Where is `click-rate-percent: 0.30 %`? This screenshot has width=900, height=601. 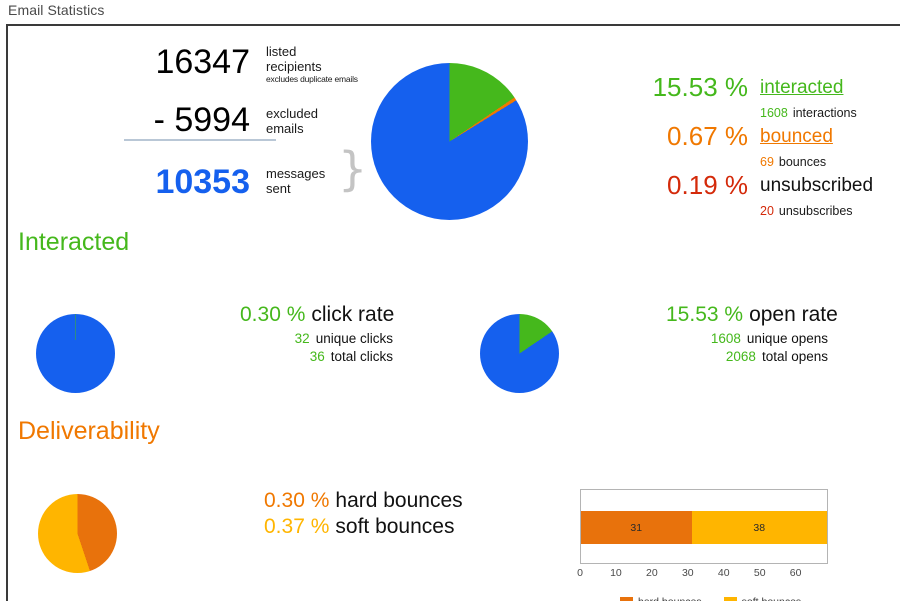
click-rate-percent: 0.30 % is located at coordinates (273, 314).